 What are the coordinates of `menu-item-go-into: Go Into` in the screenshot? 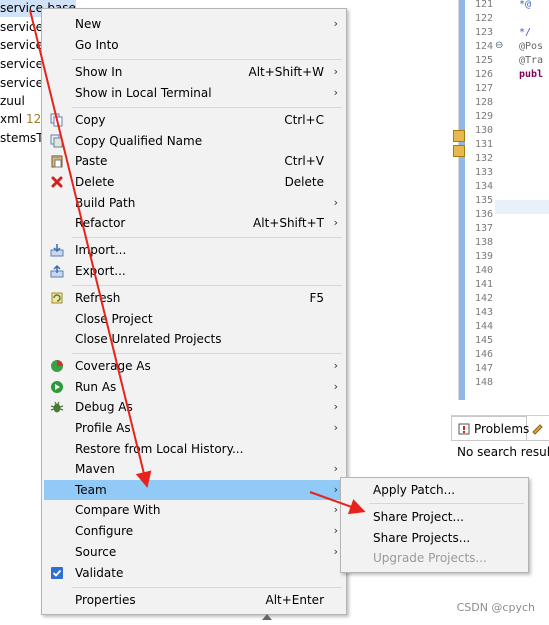 It's located at (194, 45).